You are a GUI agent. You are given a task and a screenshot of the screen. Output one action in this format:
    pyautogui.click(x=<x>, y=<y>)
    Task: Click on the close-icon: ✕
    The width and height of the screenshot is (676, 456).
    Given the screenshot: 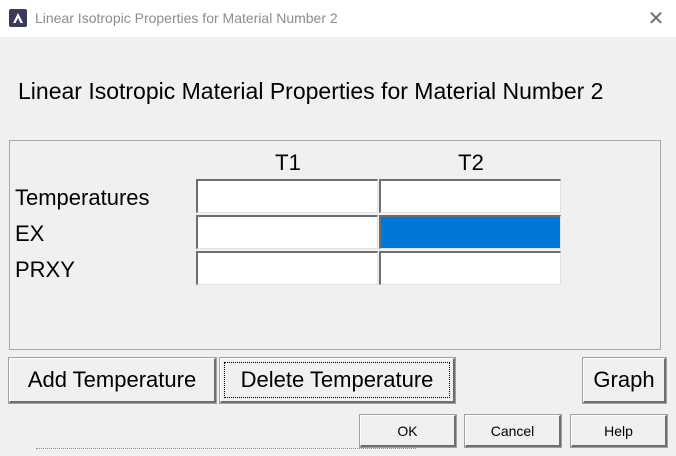 What is the action you would take?
    pyautogui.click(x=656, y=18)
    